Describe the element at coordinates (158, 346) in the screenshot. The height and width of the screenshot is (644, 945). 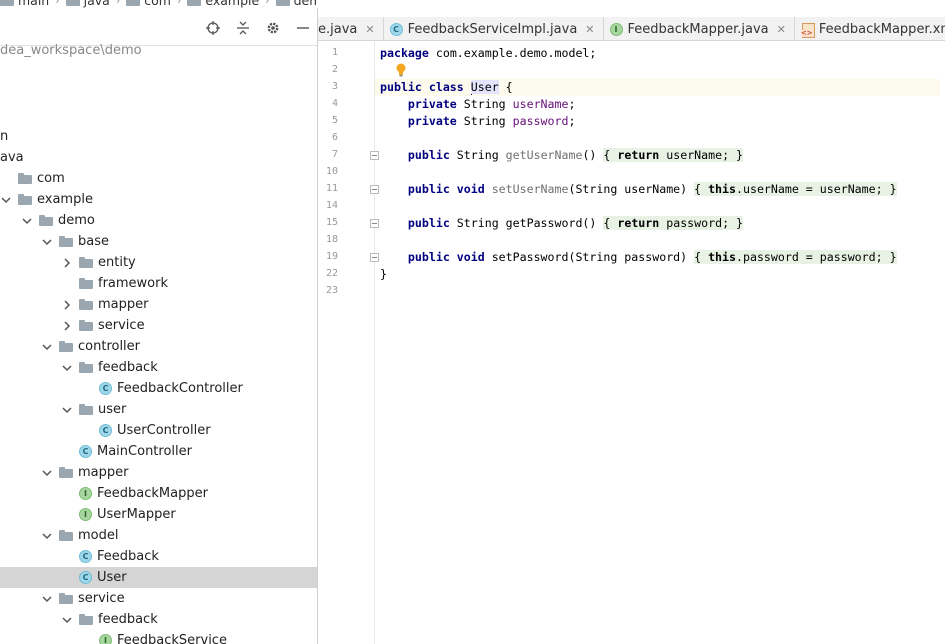
I see `tree-item-controller: controller` at that location.